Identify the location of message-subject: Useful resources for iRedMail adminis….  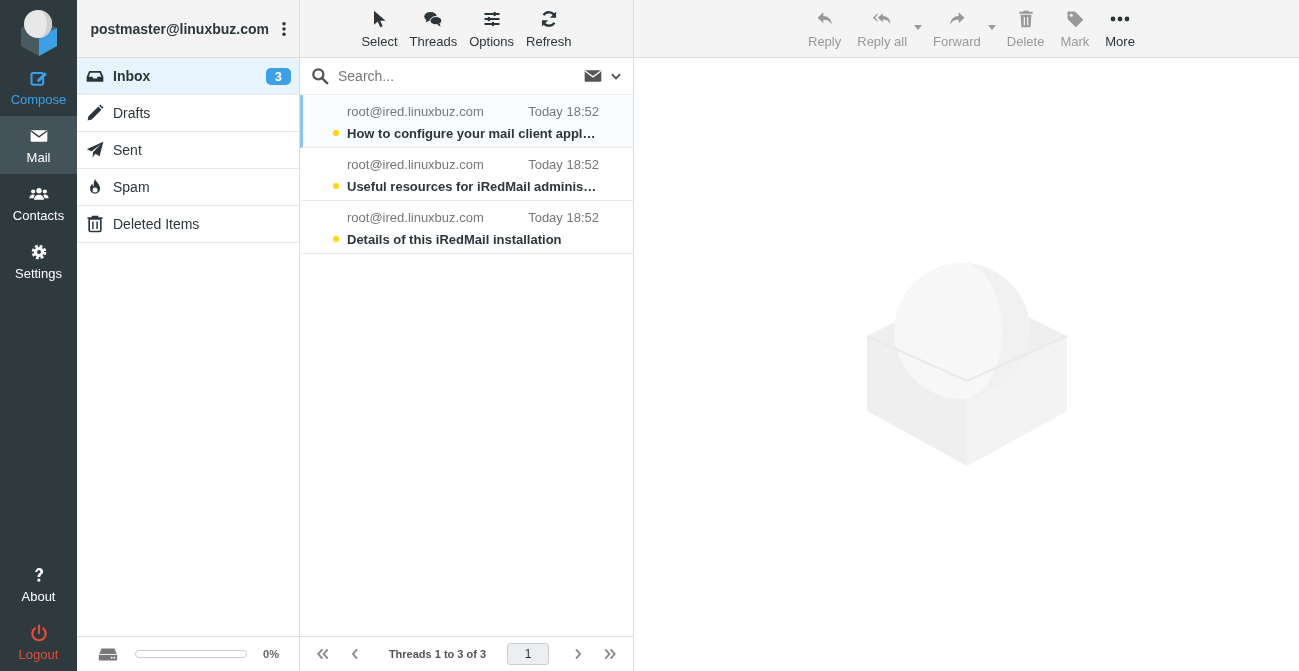
(472, 186).